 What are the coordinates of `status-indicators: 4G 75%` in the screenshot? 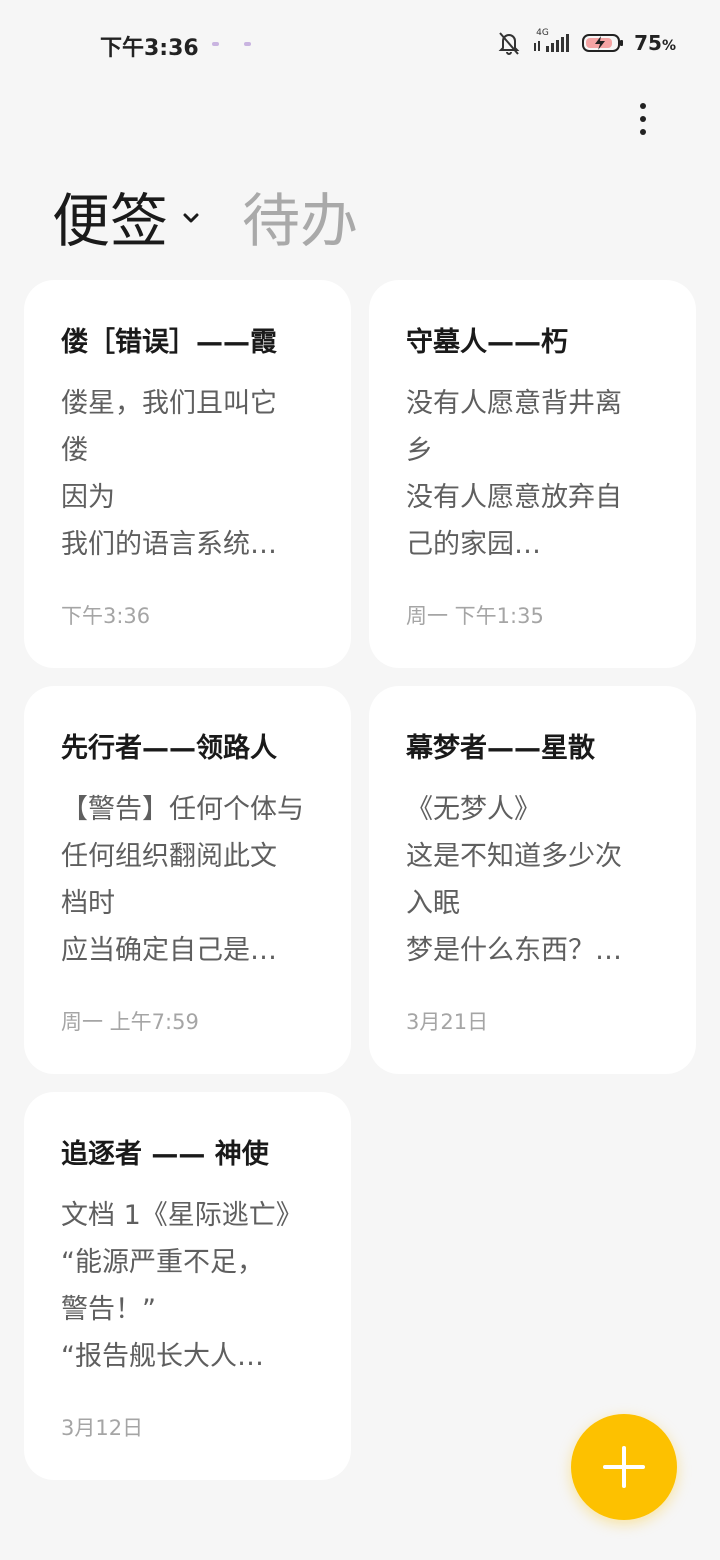 It's located at (586, 43).